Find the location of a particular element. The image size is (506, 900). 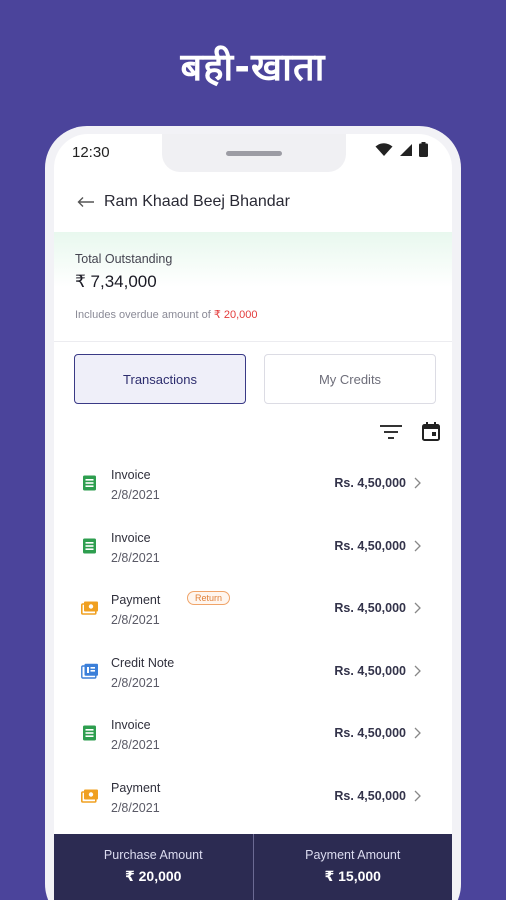

back-button is located at coordinates (86, 202).